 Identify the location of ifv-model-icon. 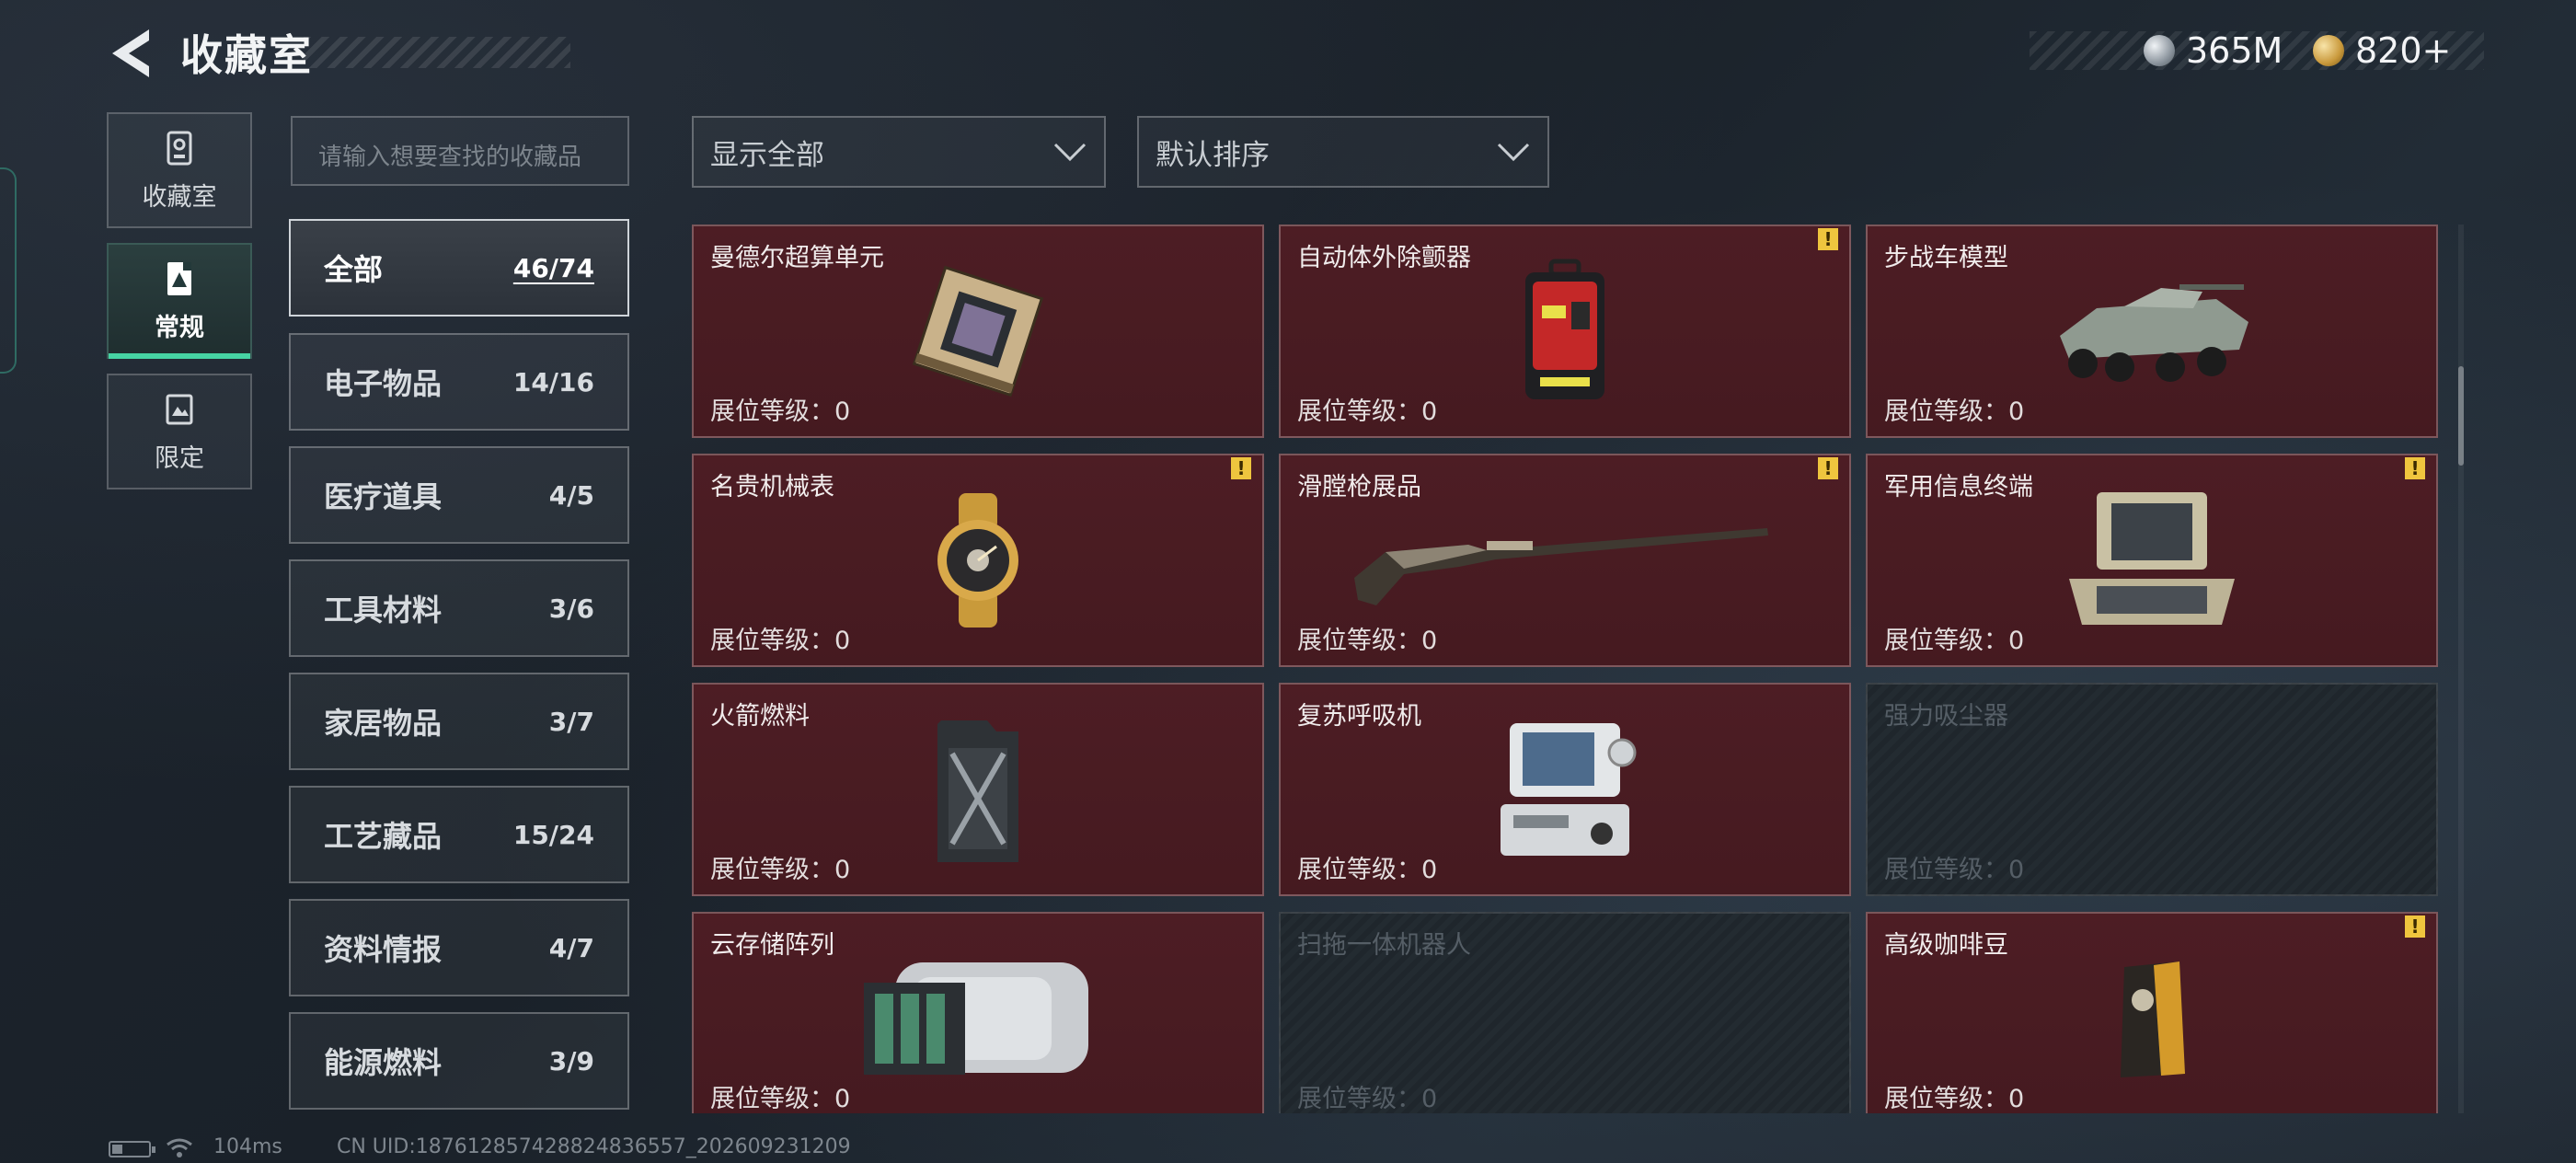
(2154, 333).